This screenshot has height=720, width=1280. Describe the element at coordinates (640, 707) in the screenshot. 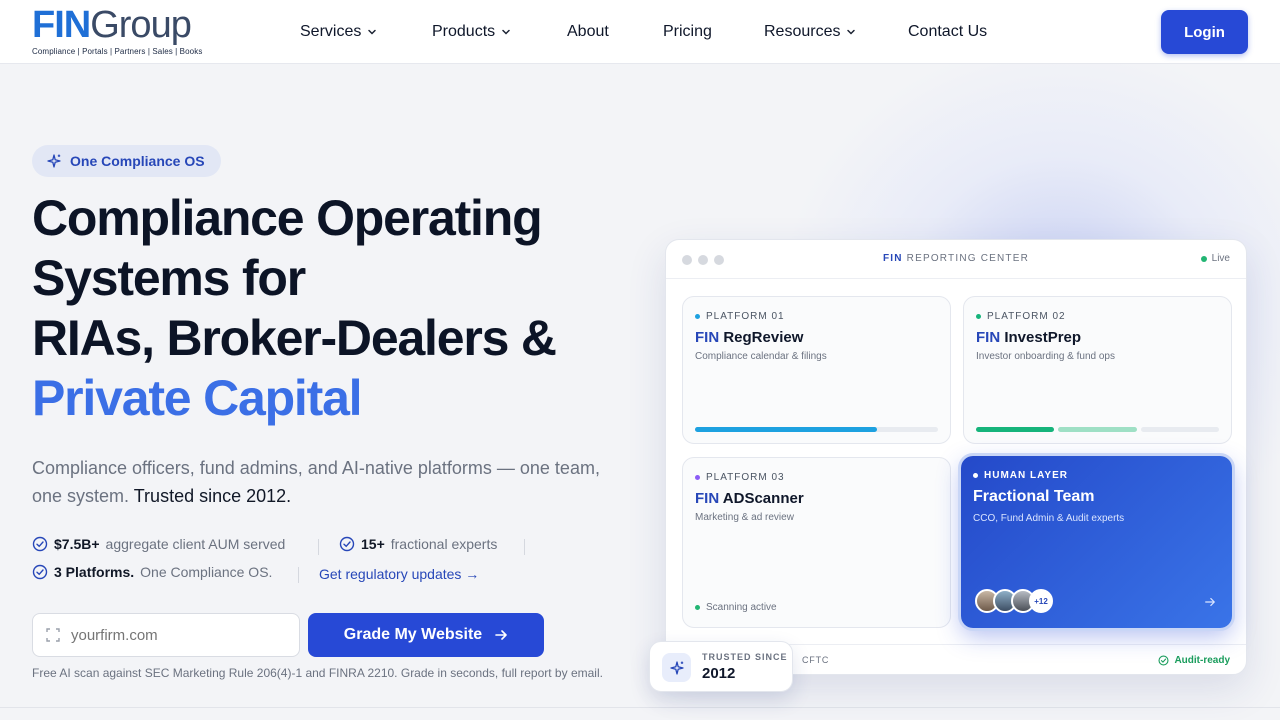

I see `section-divider` at that location.